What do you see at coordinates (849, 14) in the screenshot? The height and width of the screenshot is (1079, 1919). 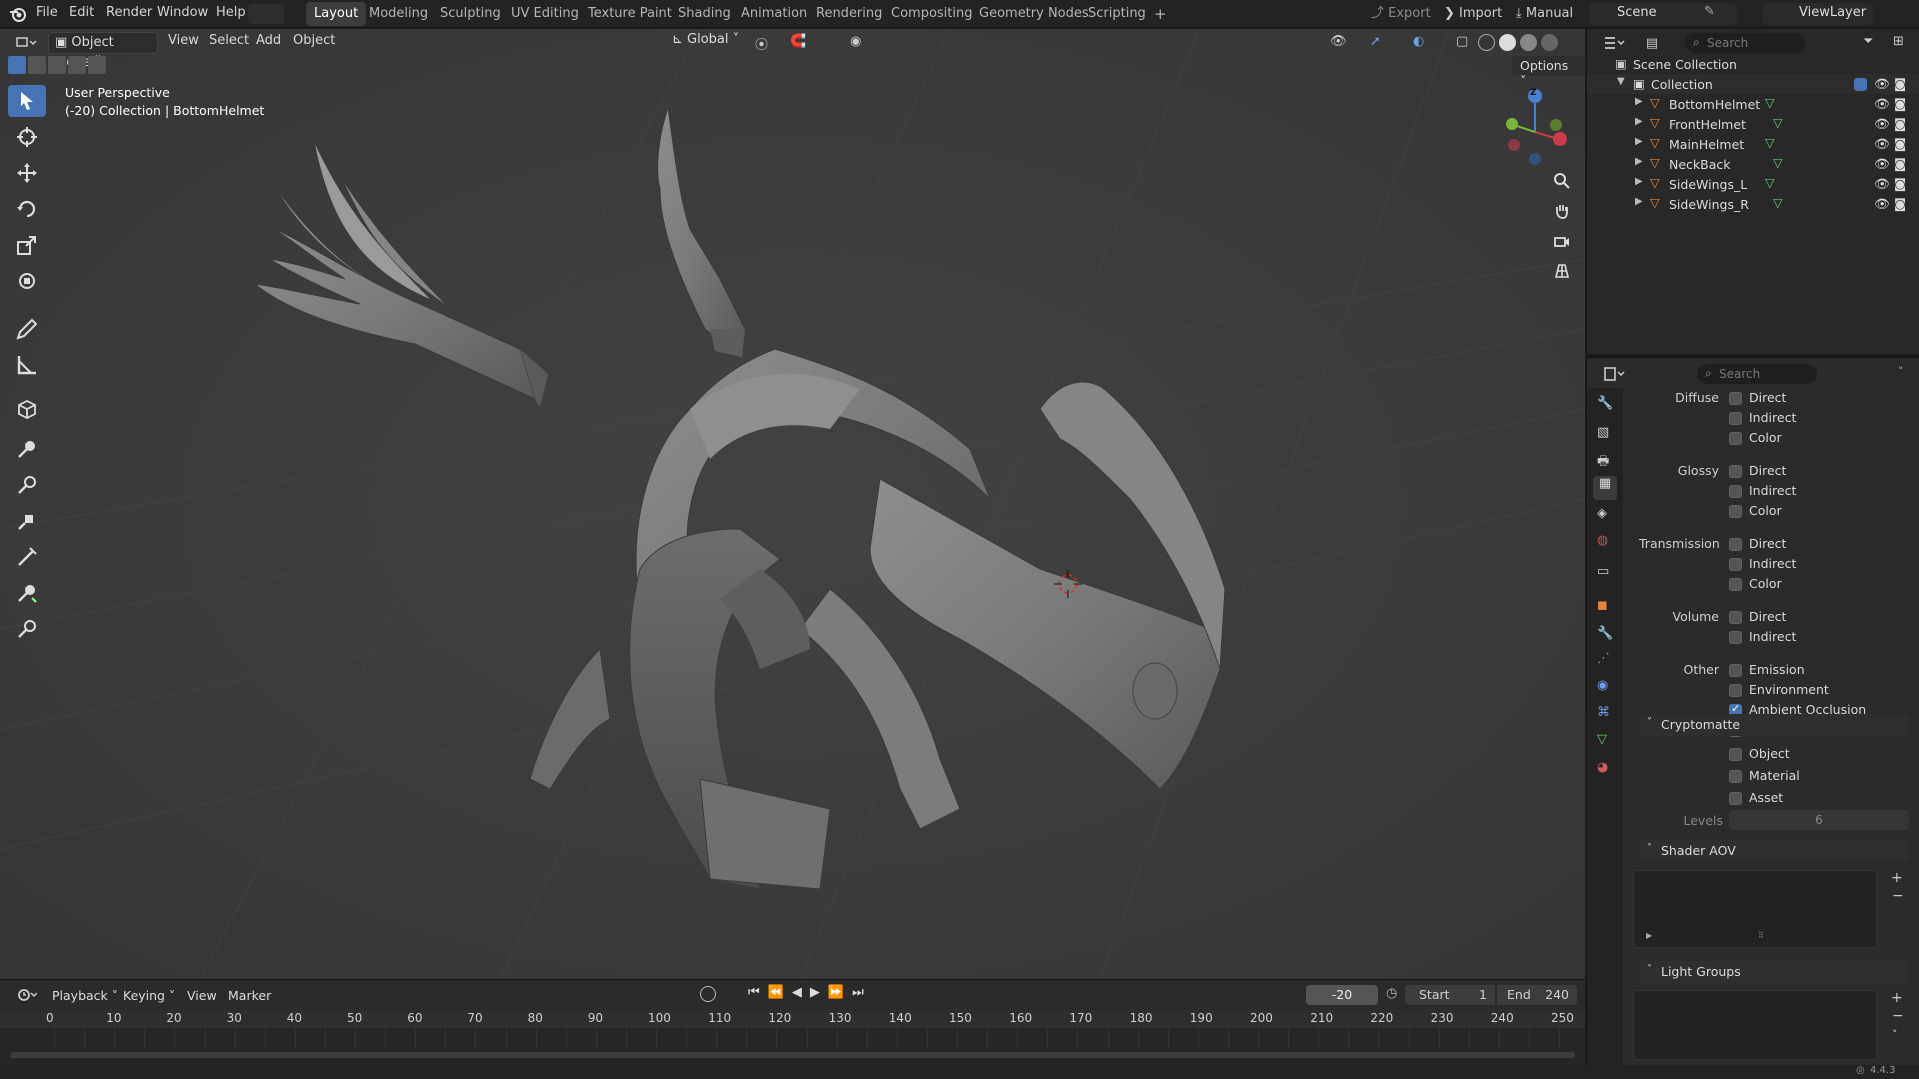 I see `tab-rendering: Rendering` at bounding box center [849, 14].